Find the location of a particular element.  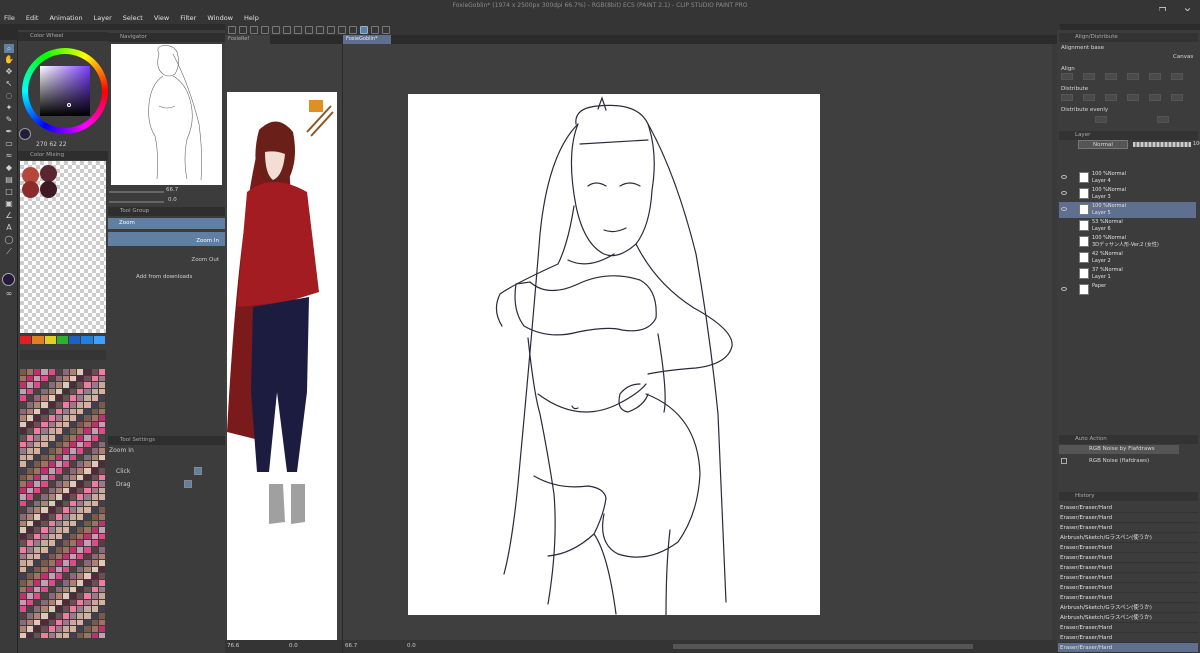

align-center-v-button is located at coordinates (1155, 76).